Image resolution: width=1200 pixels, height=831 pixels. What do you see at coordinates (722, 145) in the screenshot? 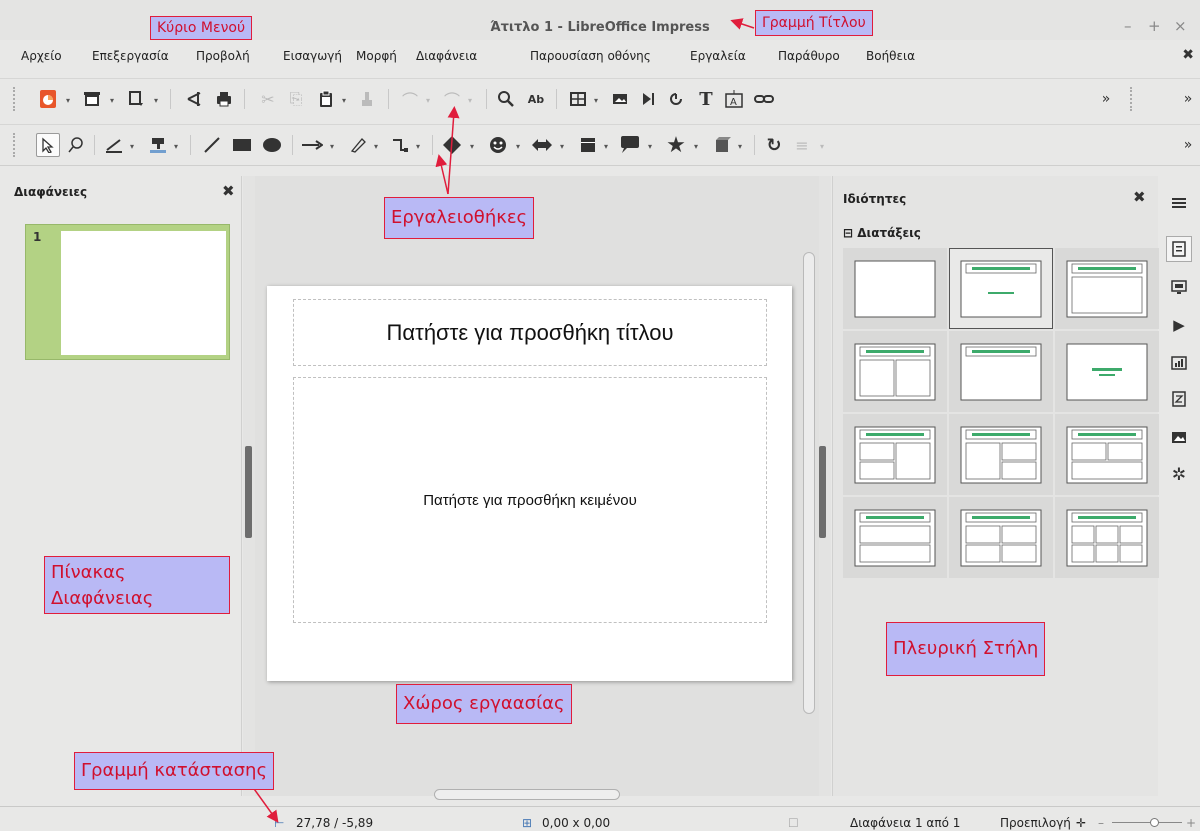
I see `3d-object-icon` at bounding box center [722, 145].